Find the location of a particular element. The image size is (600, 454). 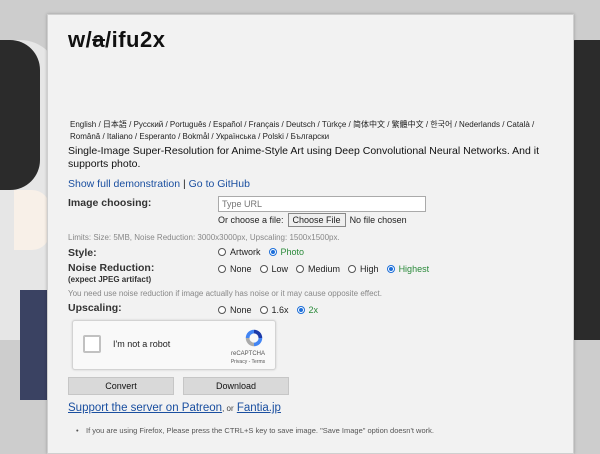

character-body is located at coordinates (34, 345).